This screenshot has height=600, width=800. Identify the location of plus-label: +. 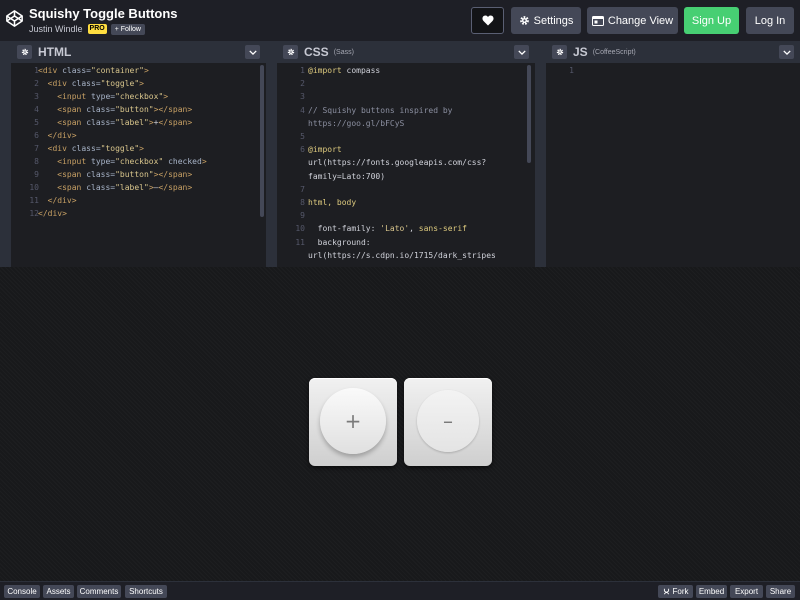
(353, 421).